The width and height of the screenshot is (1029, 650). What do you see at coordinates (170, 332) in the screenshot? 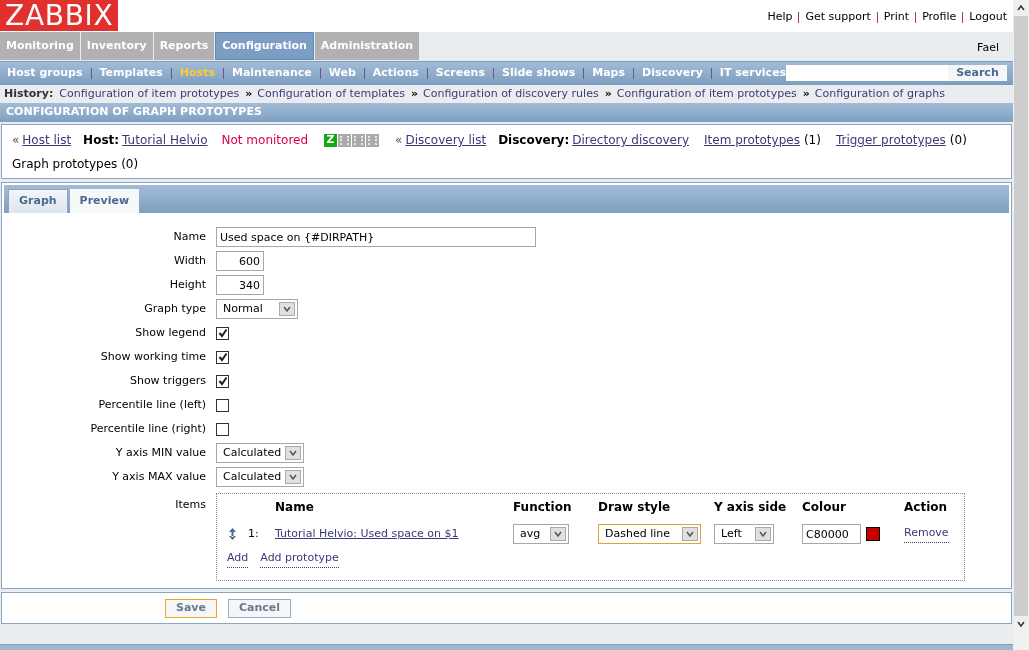
I see `field-label: Show legend` at bounding box center [170, 332].